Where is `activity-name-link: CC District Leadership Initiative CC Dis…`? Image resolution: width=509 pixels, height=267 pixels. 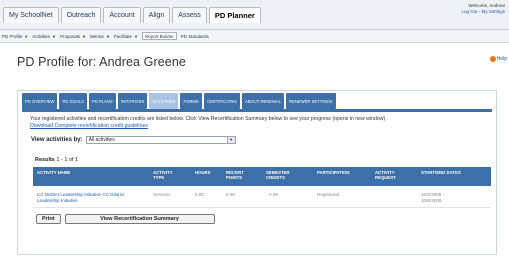
activity-name-link: CC District Leadership Initiative CC Dis… is located at coordinates (92, 197).